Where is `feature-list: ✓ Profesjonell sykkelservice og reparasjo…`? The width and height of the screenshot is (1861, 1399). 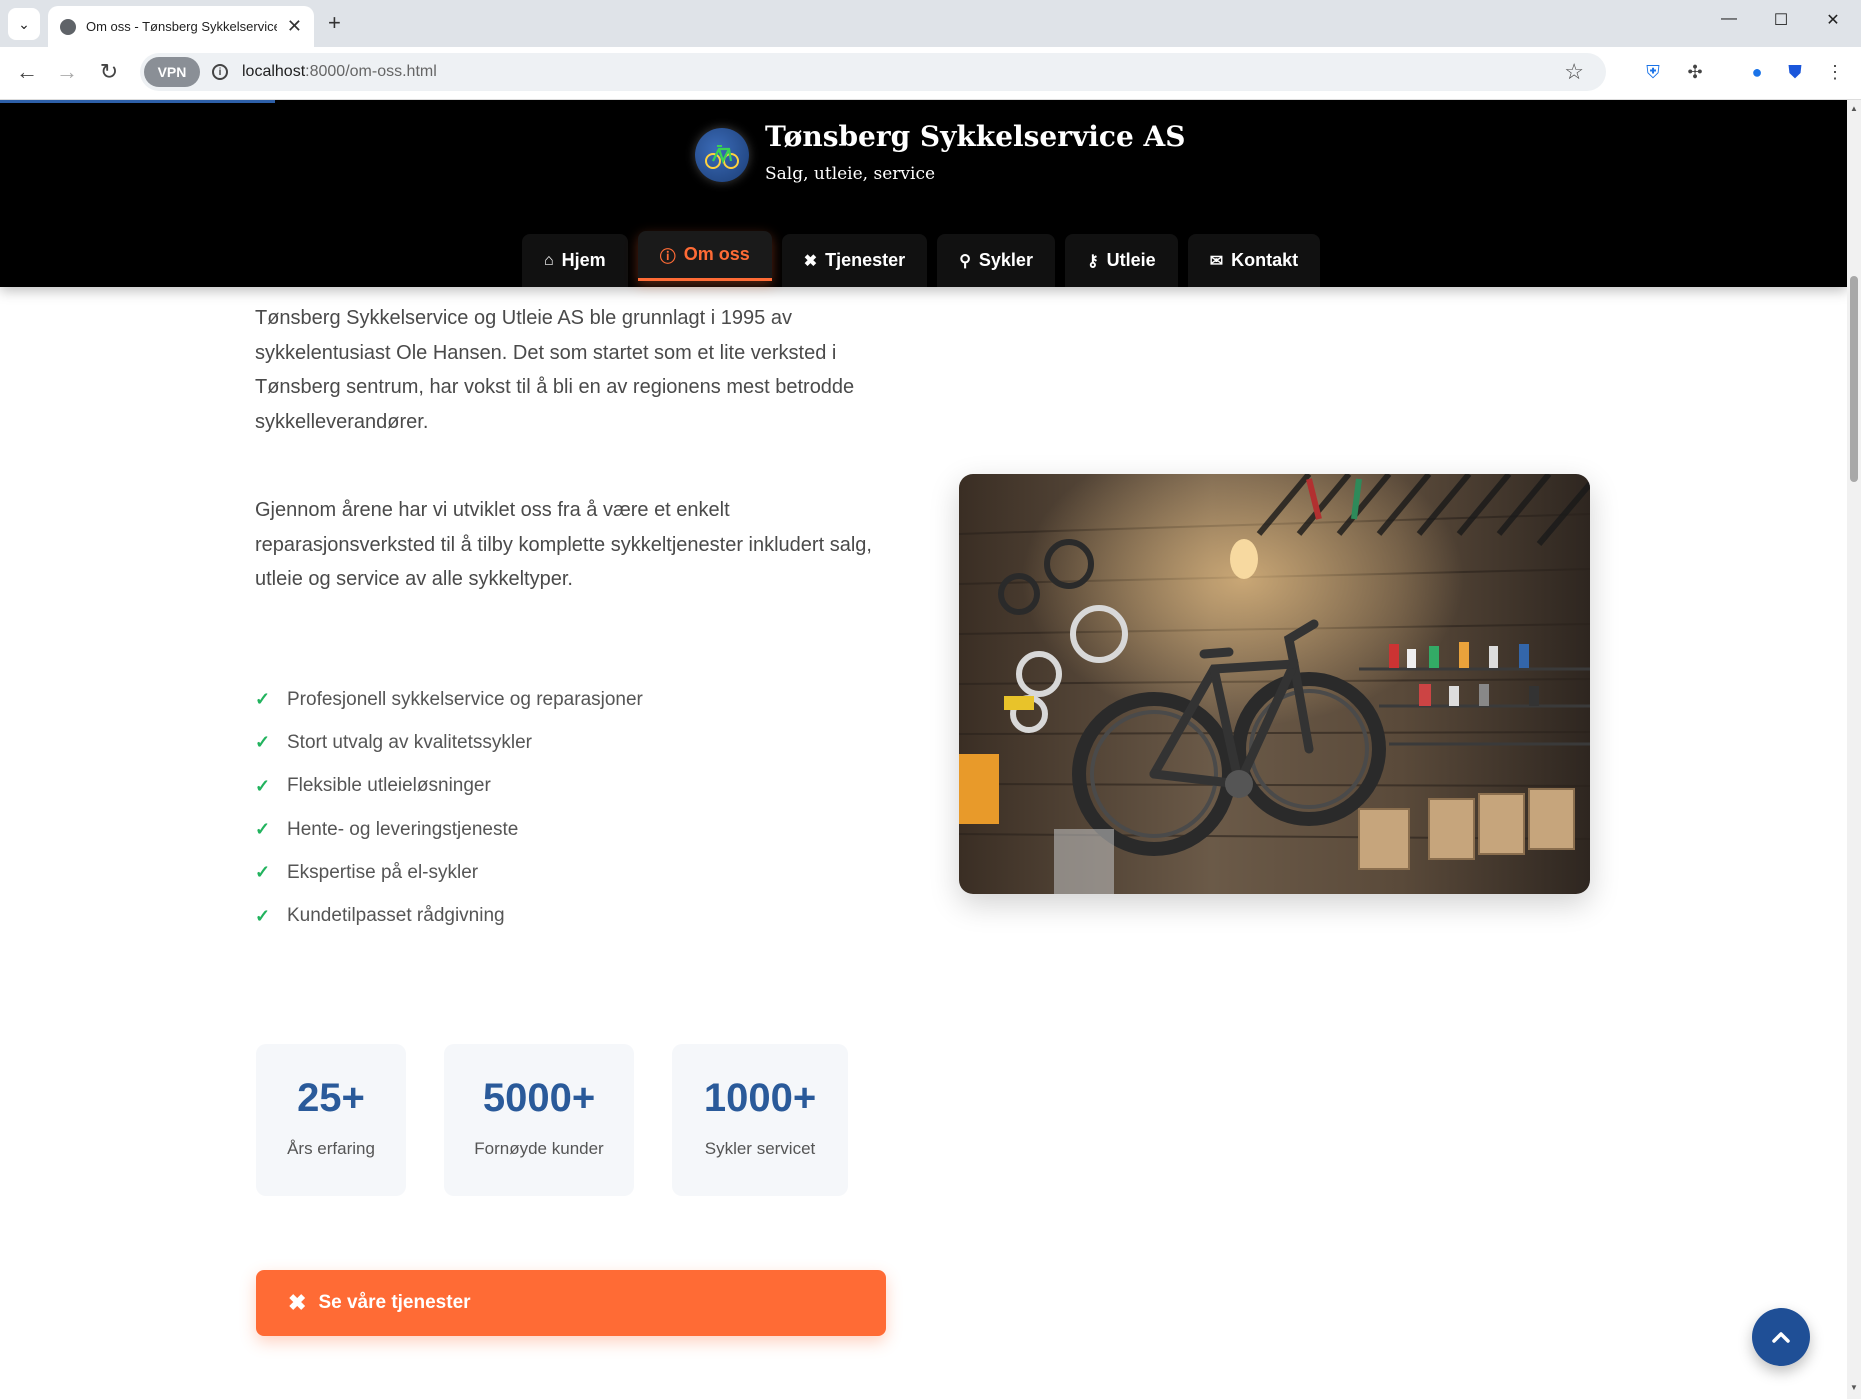
feature-list: ✓ Profesjonell sykkelservice og reparasjo… is located at coordinates (449, 808).